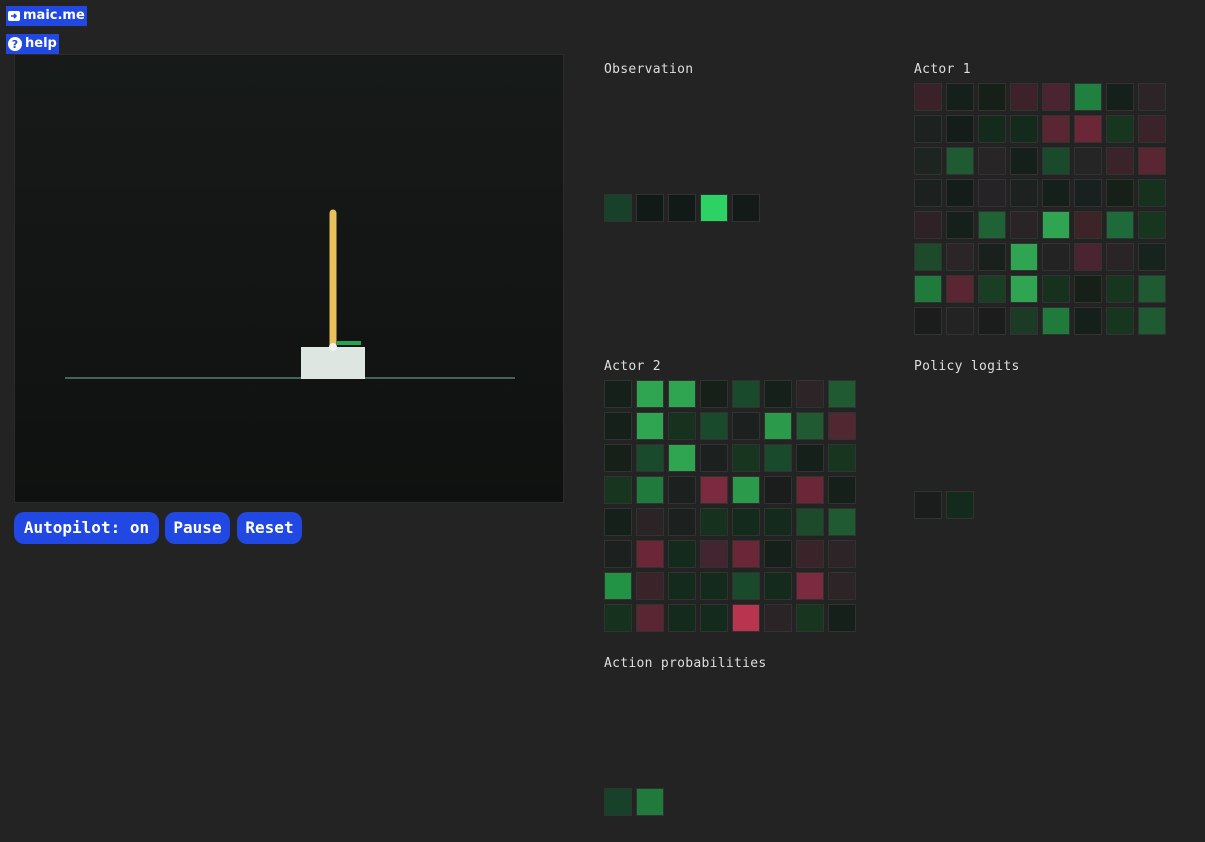 The height and width of the screenshot is (842, 1205). Describe the element at coordinates (32, 44) in the screenshot. I see `help-link: ? help` at that location.